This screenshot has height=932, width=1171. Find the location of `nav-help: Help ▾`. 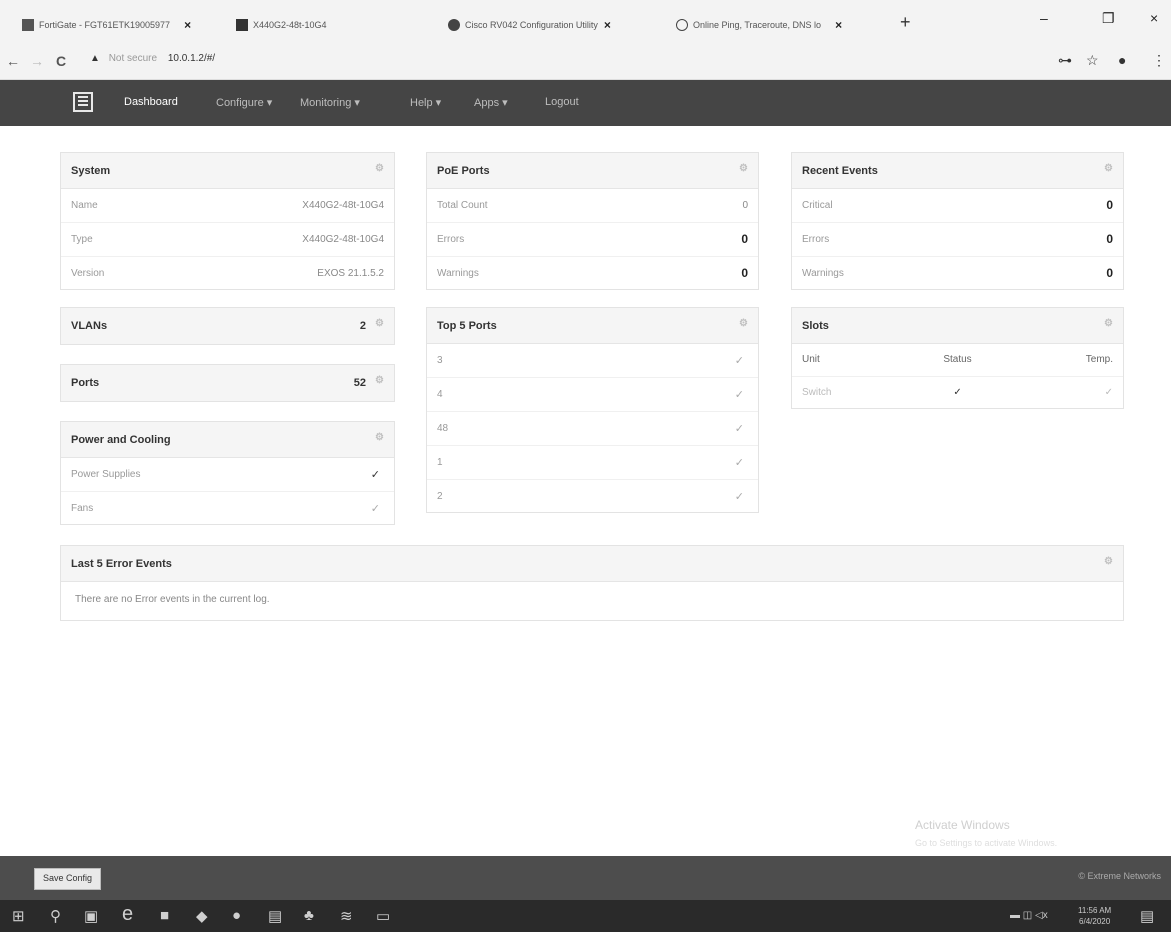

nav-help: Help ▾ is located at coordinates (425, 102).